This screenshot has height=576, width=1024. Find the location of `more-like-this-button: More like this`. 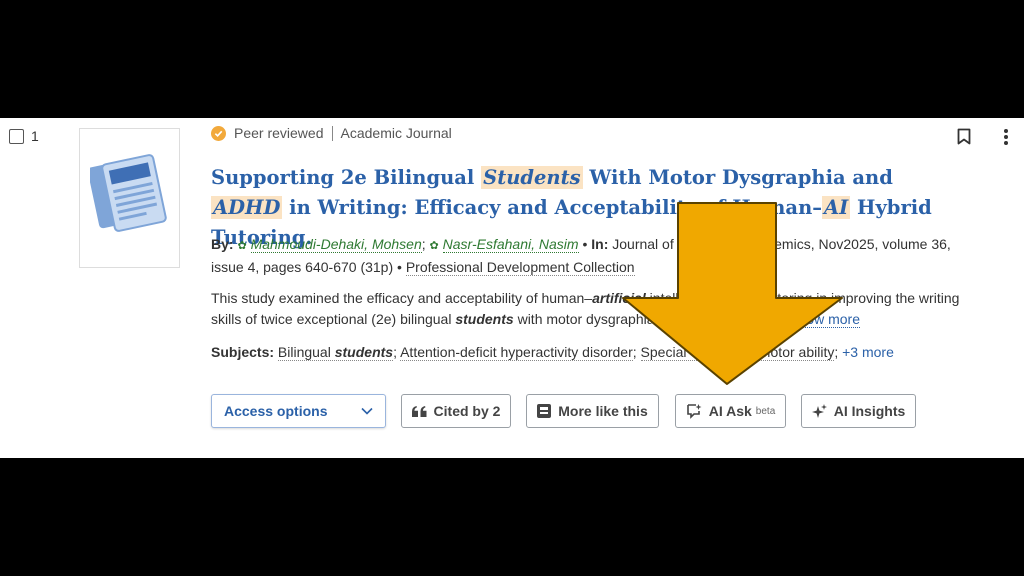

more-like-this-button: More like this is located at coordinates (592, 411).